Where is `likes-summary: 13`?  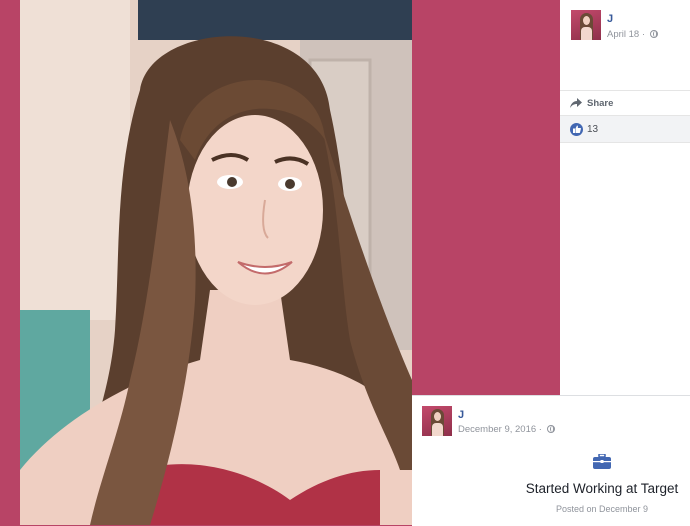 likes-summary: 13 is located at coordinates (625, 129).